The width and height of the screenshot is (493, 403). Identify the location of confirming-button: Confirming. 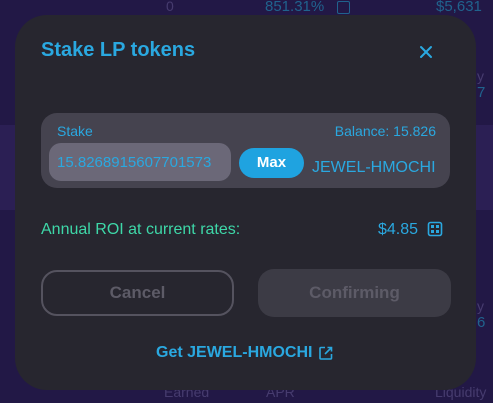
(354, 293).